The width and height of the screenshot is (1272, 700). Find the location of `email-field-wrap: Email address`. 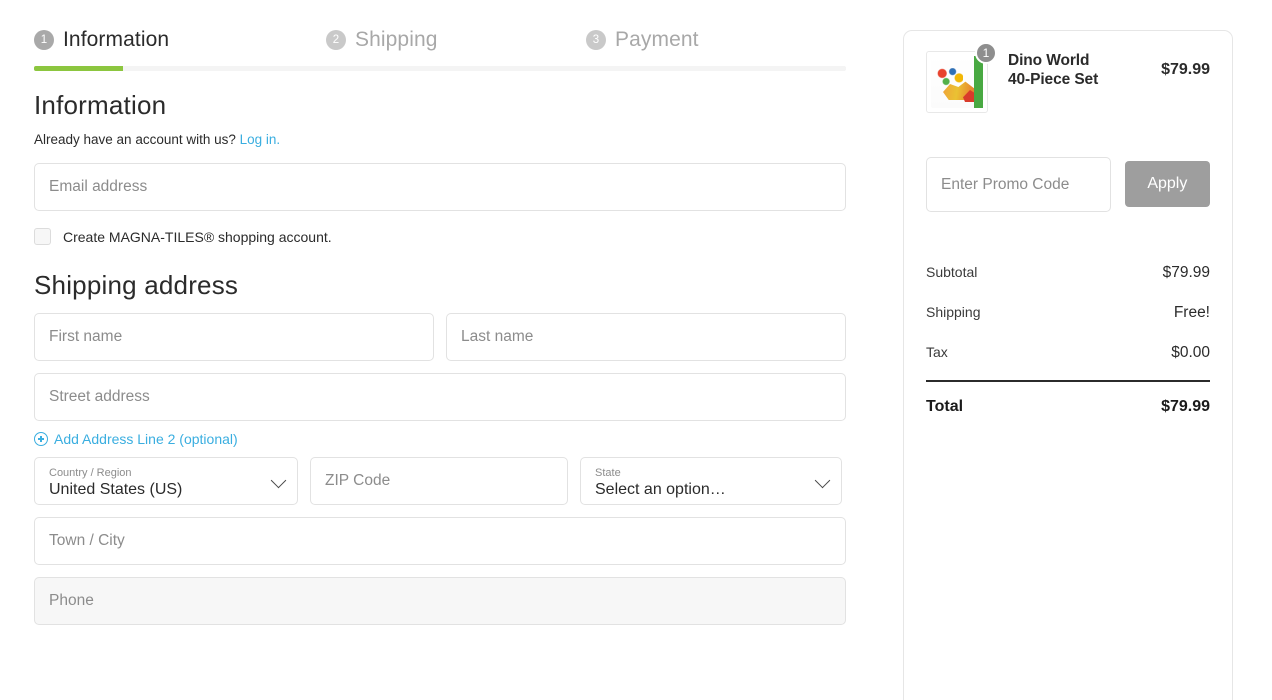

email-field-wrap: Email address is located at coordinates (441, 187).